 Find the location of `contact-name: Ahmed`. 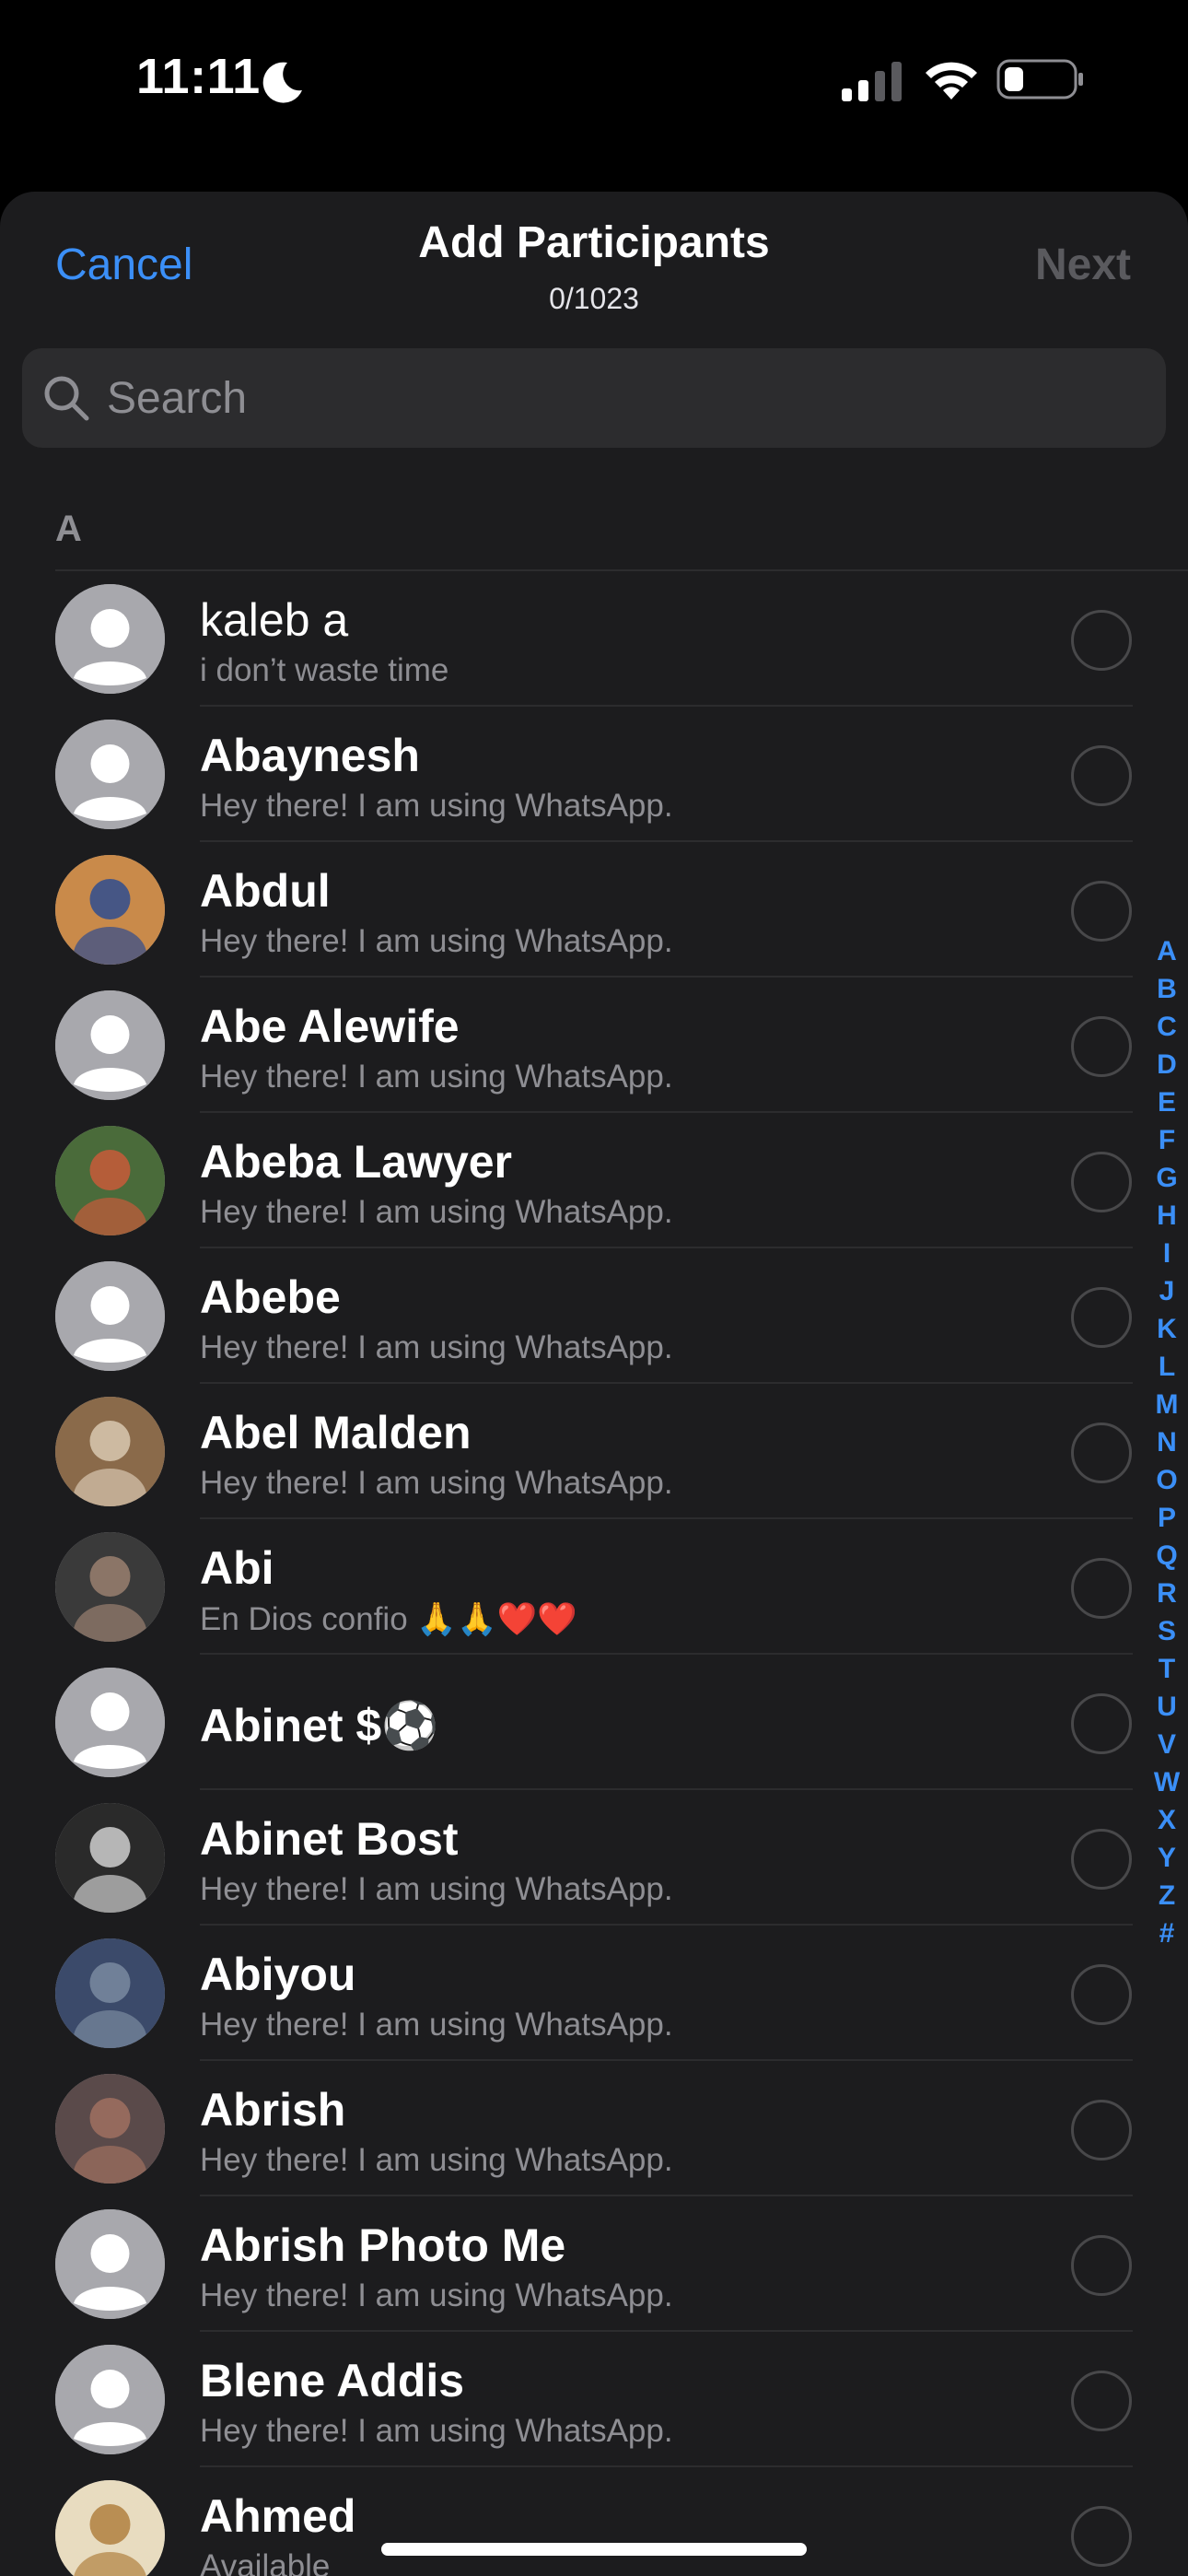

contact-name: Ahmed is located at coordinates (278, 2516).